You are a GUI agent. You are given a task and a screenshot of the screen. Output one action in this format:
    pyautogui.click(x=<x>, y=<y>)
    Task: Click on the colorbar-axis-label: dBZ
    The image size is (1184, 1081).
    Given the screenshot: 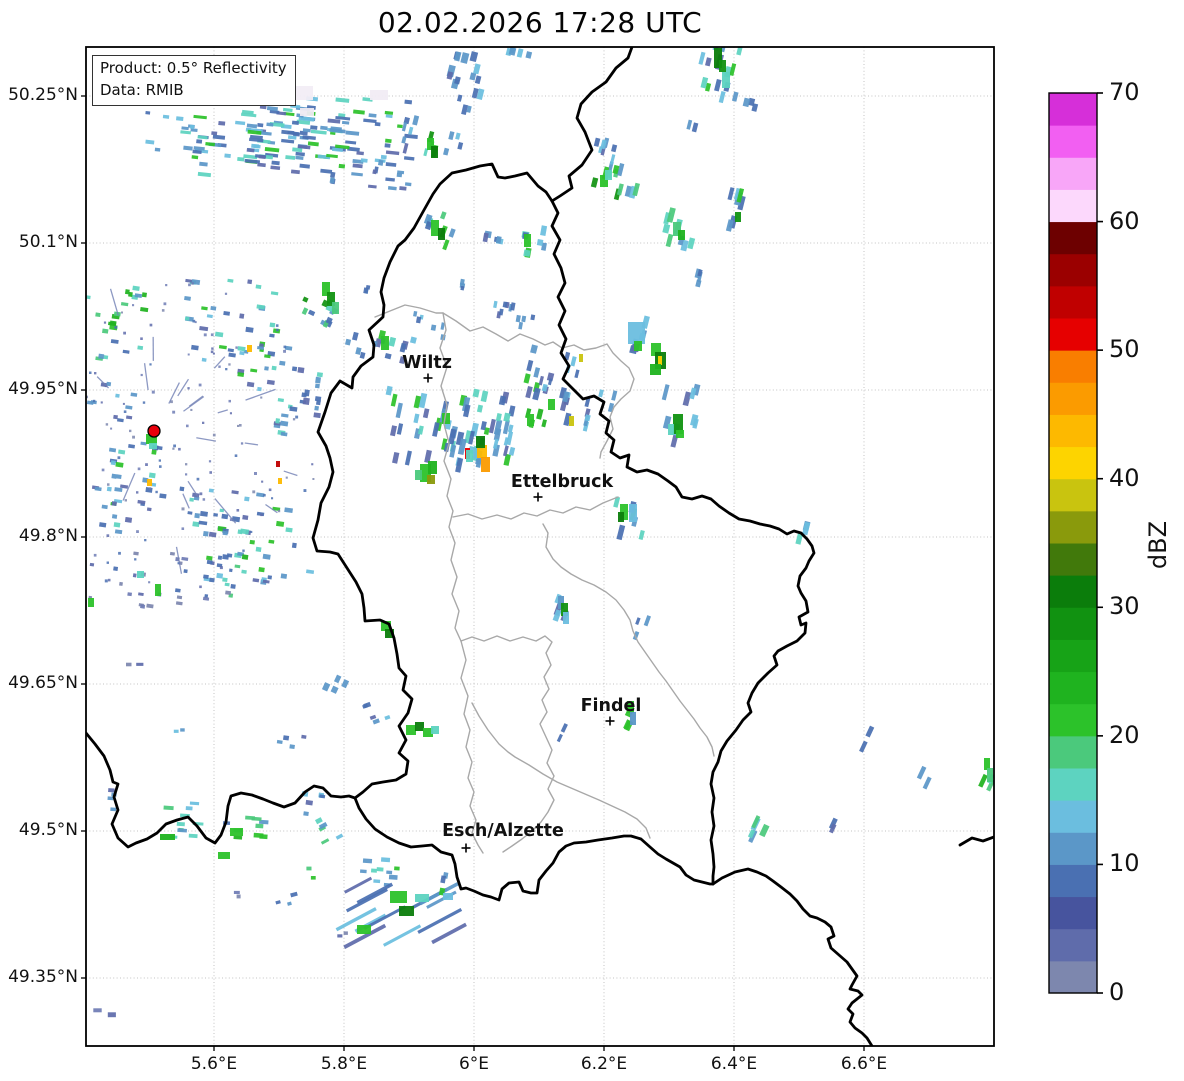 What is the action you would take?
    pyautogui.click(x=1158, y=545)
    